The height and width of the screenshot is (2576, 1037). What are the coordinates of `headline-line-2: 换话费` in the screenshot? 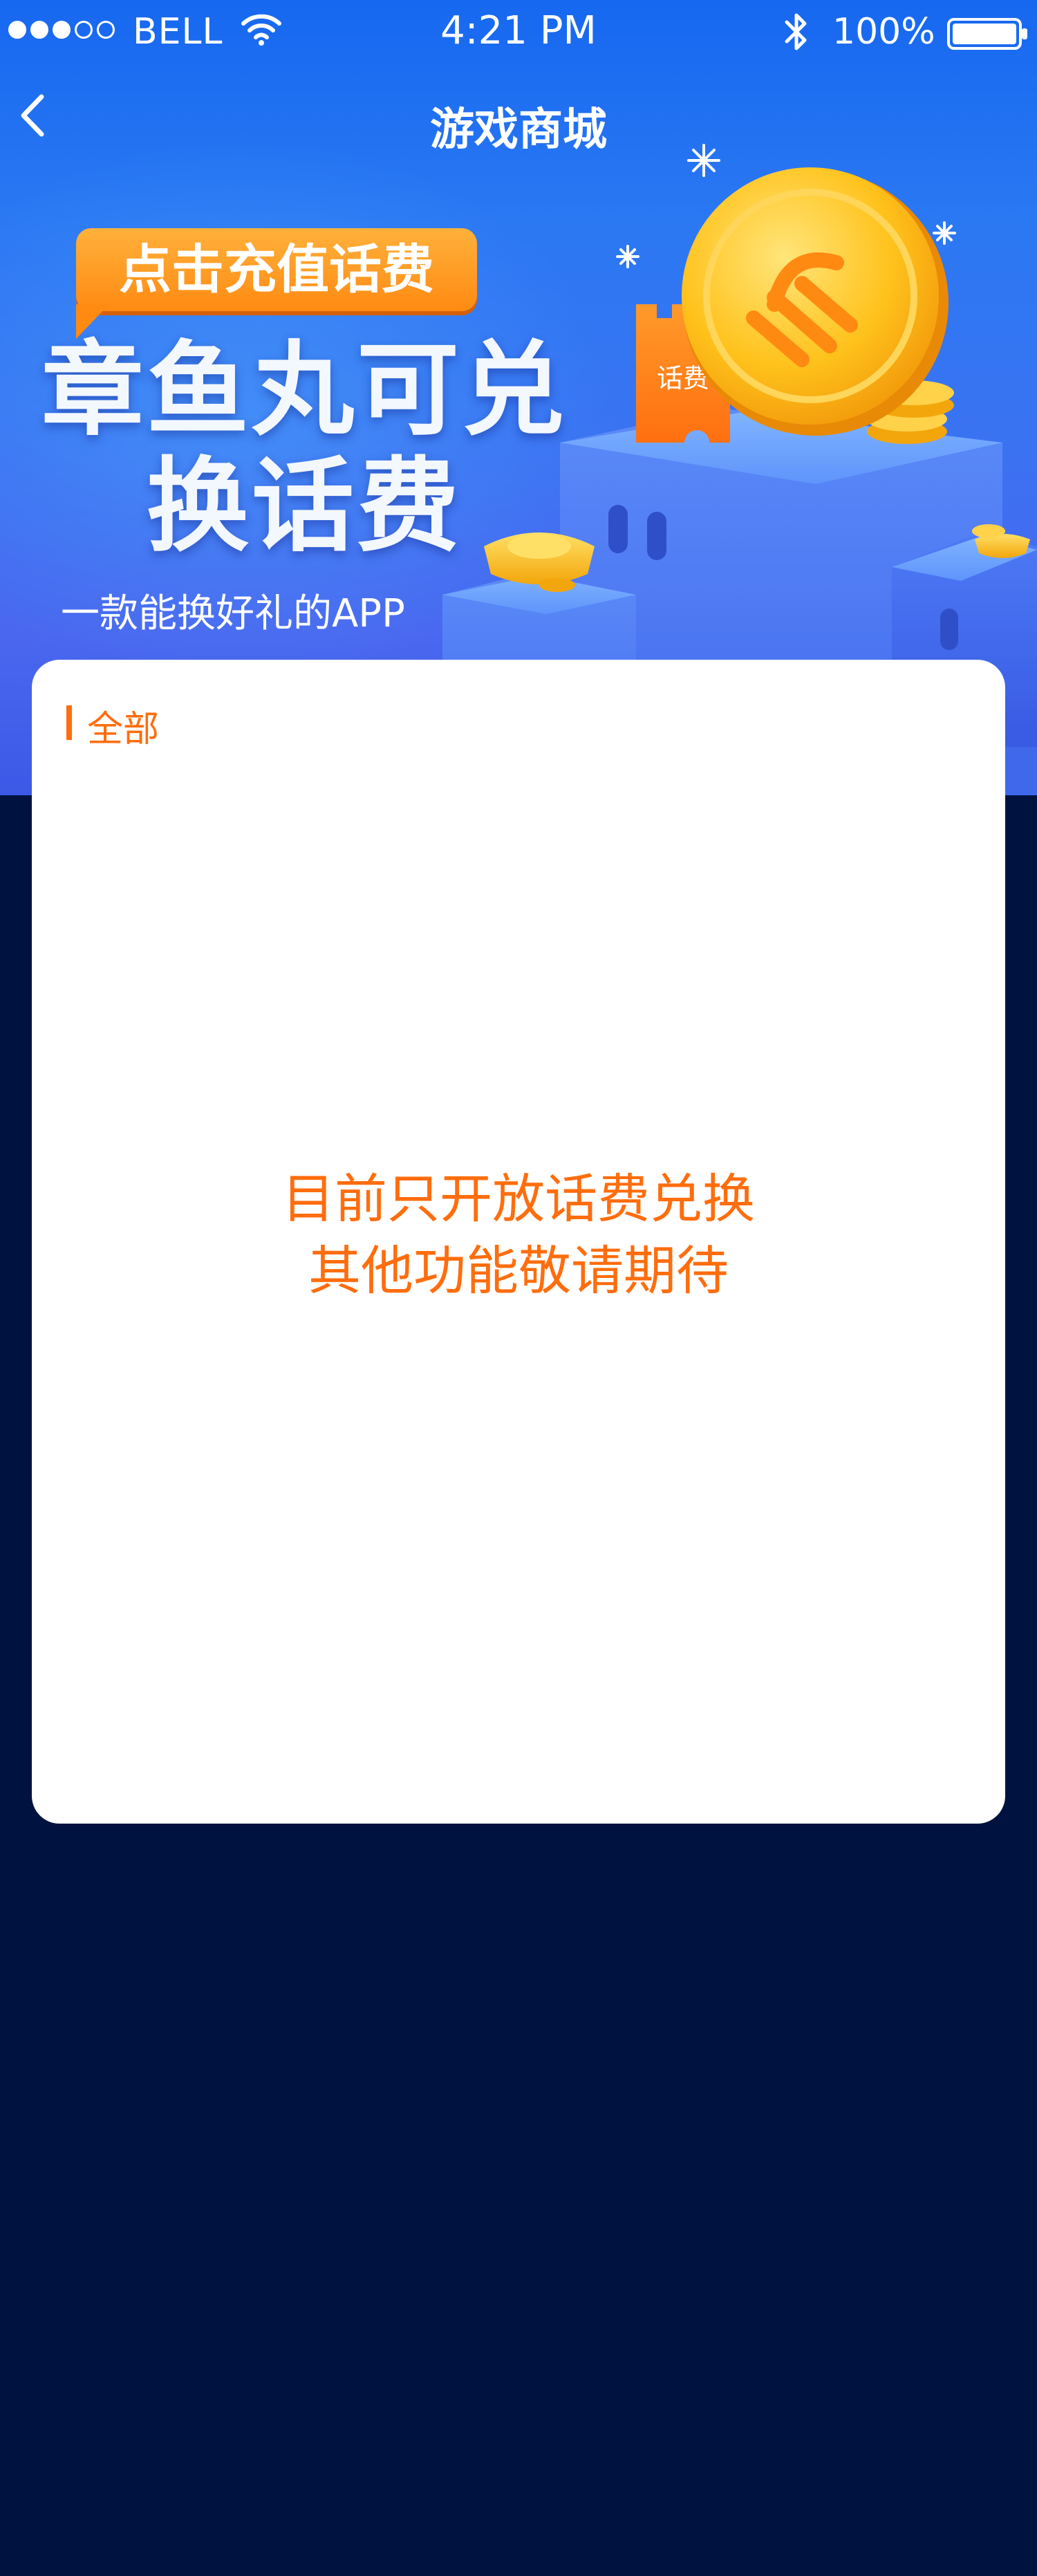 It's located at (304, 507).